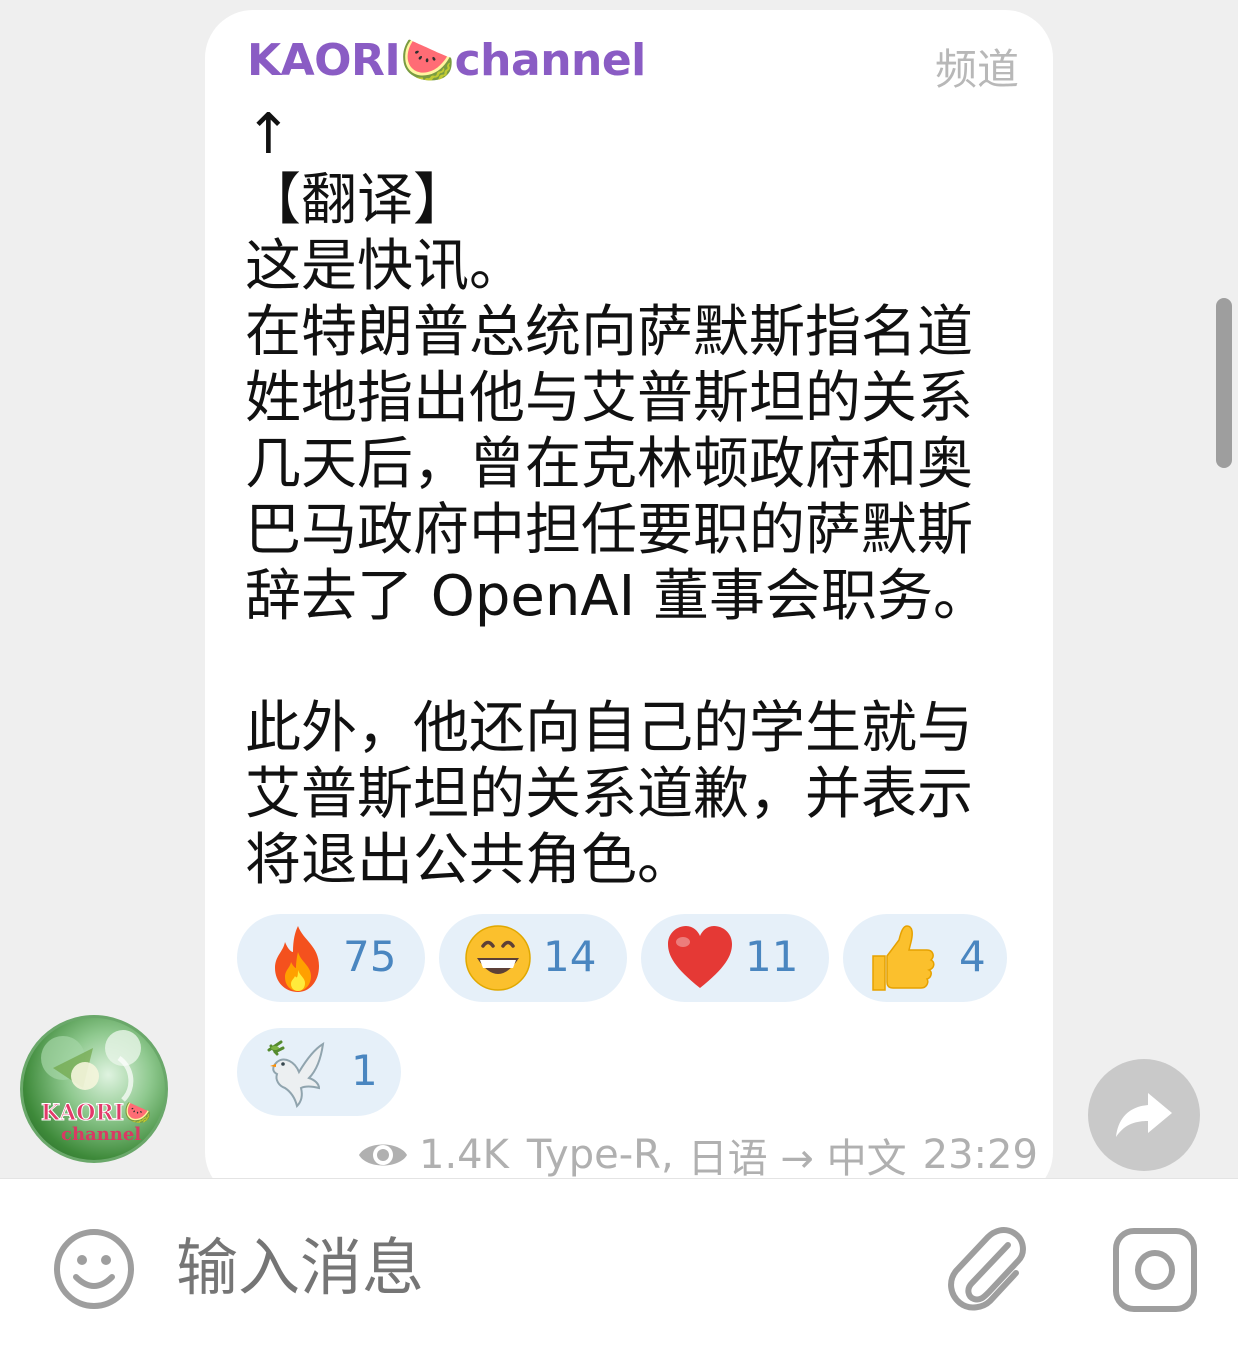 The width and height of the screenshot is (1238, 1366). I want to click on message-meta: 1.4K Type-R, 日语 → 中文 23:29, so click(697, 1154).